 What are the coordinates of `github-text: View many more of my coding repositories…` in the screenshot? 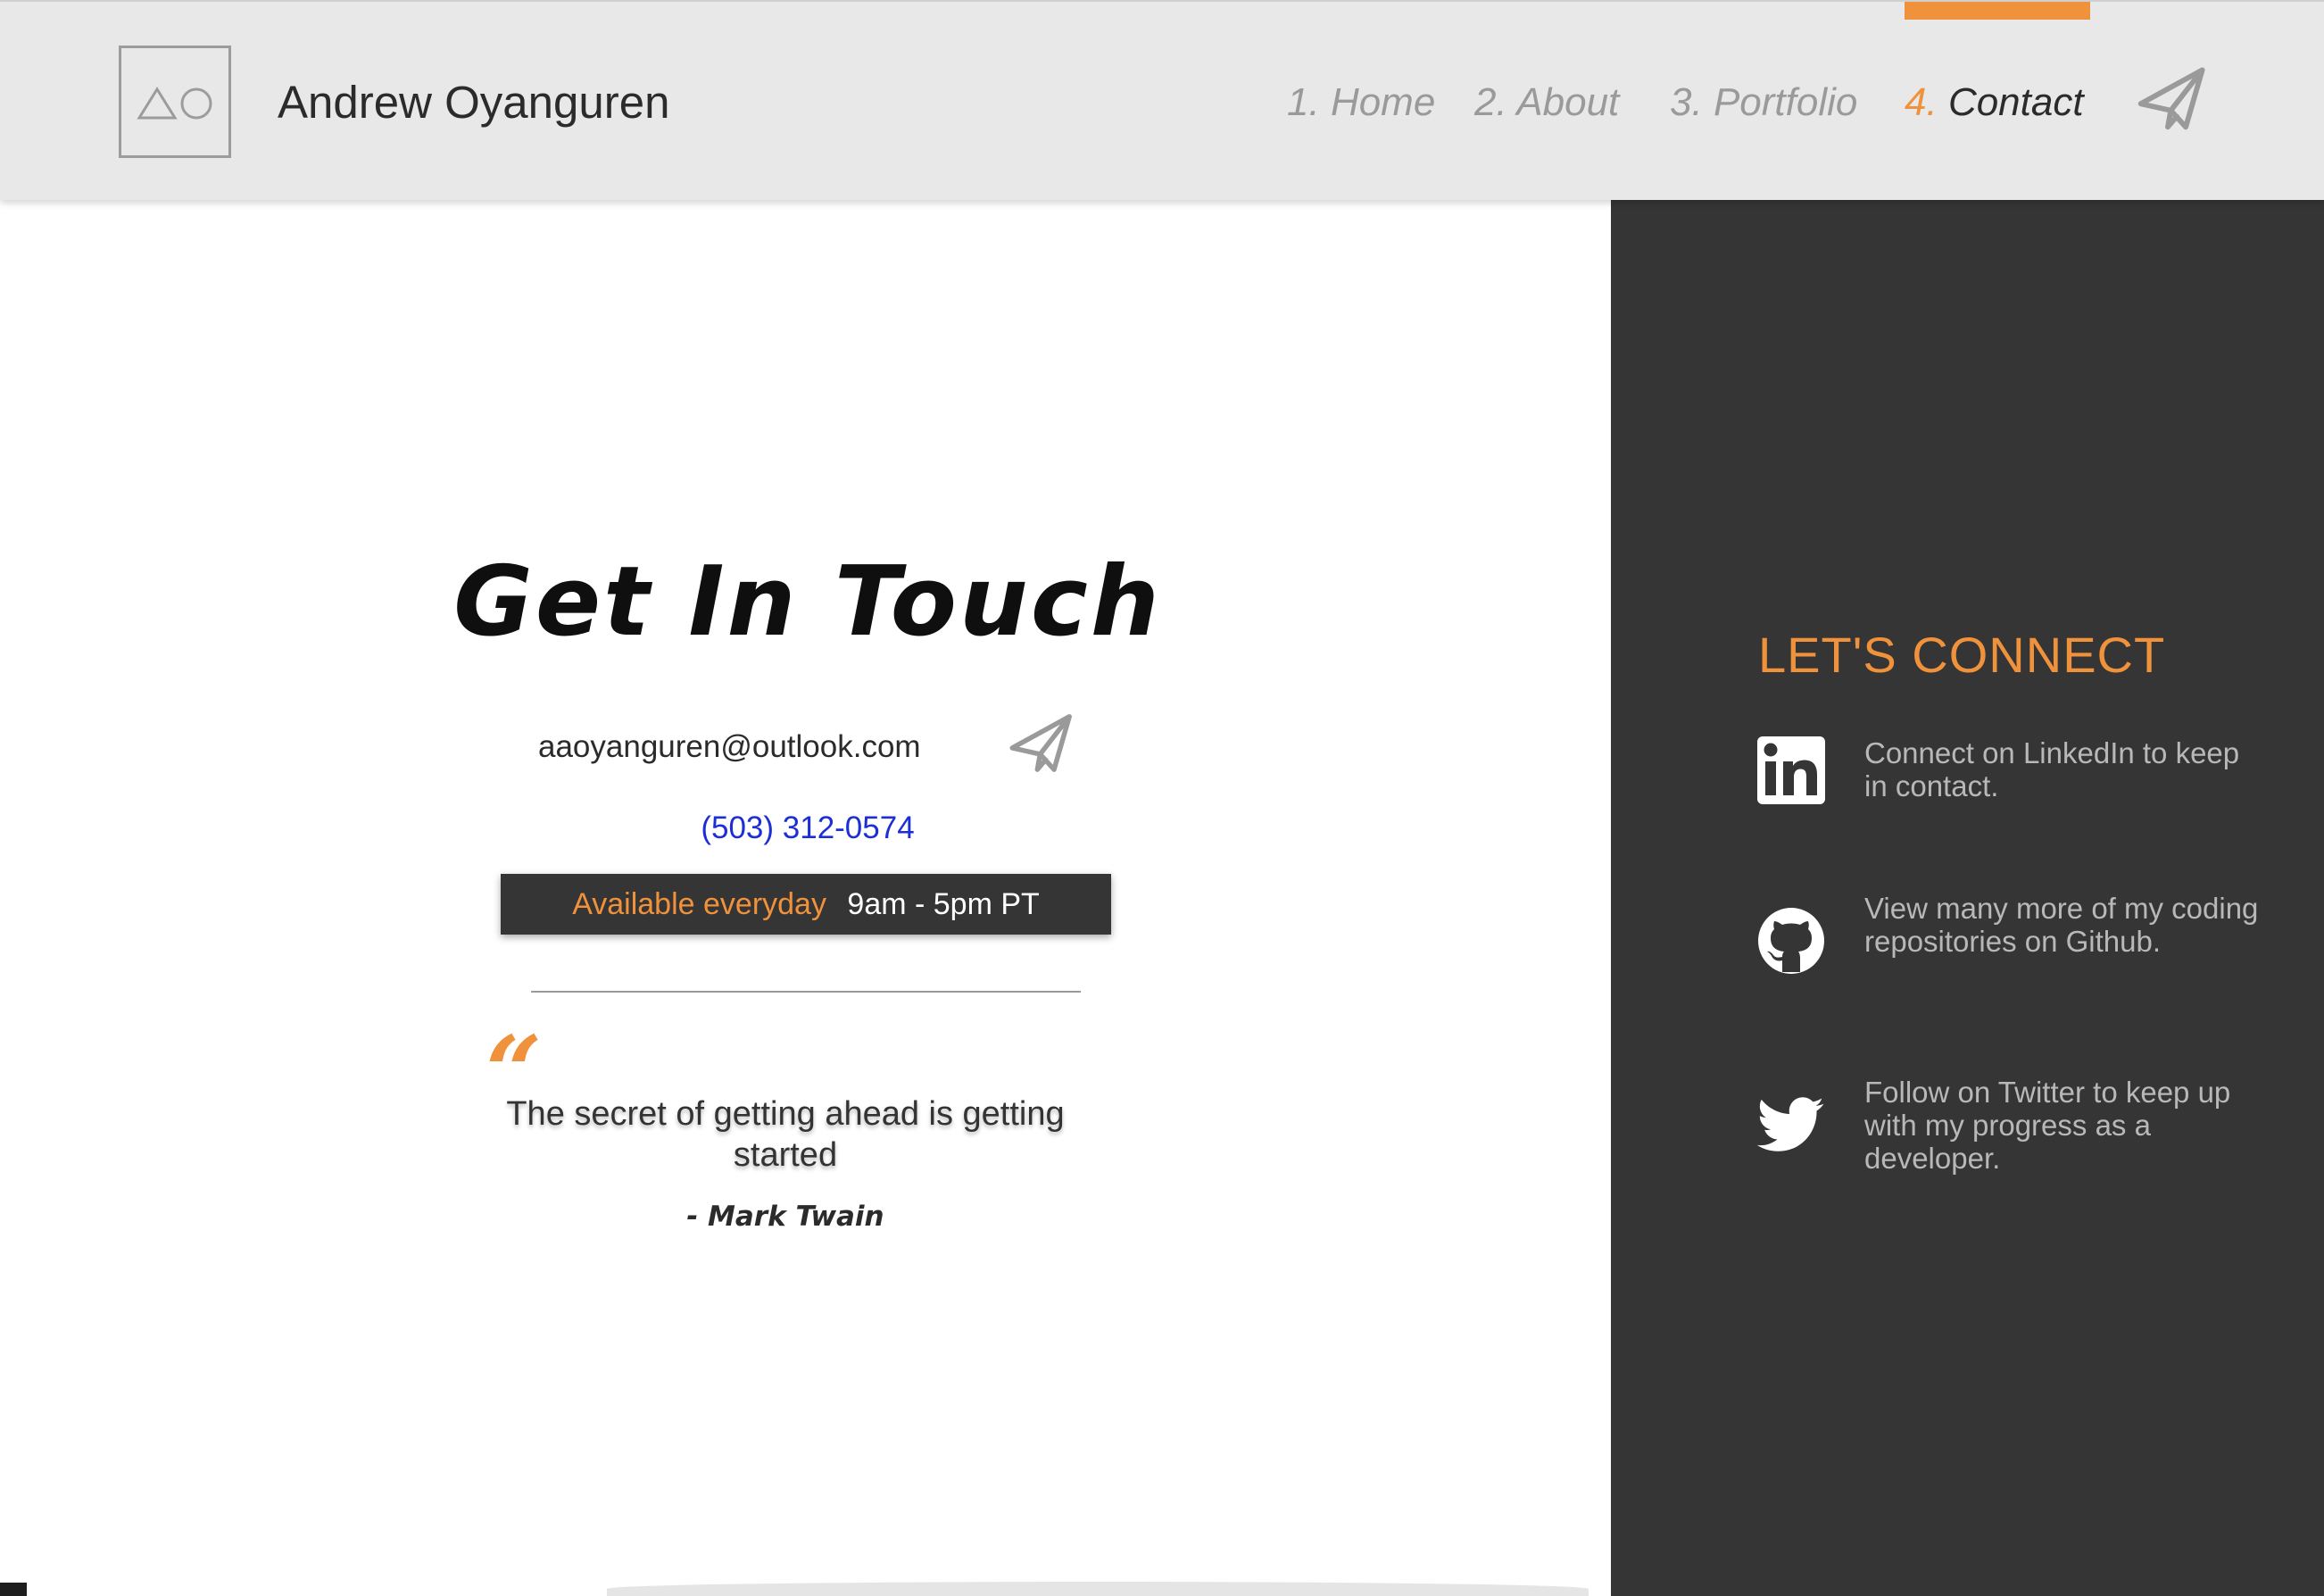 It's located at (2065, 925).